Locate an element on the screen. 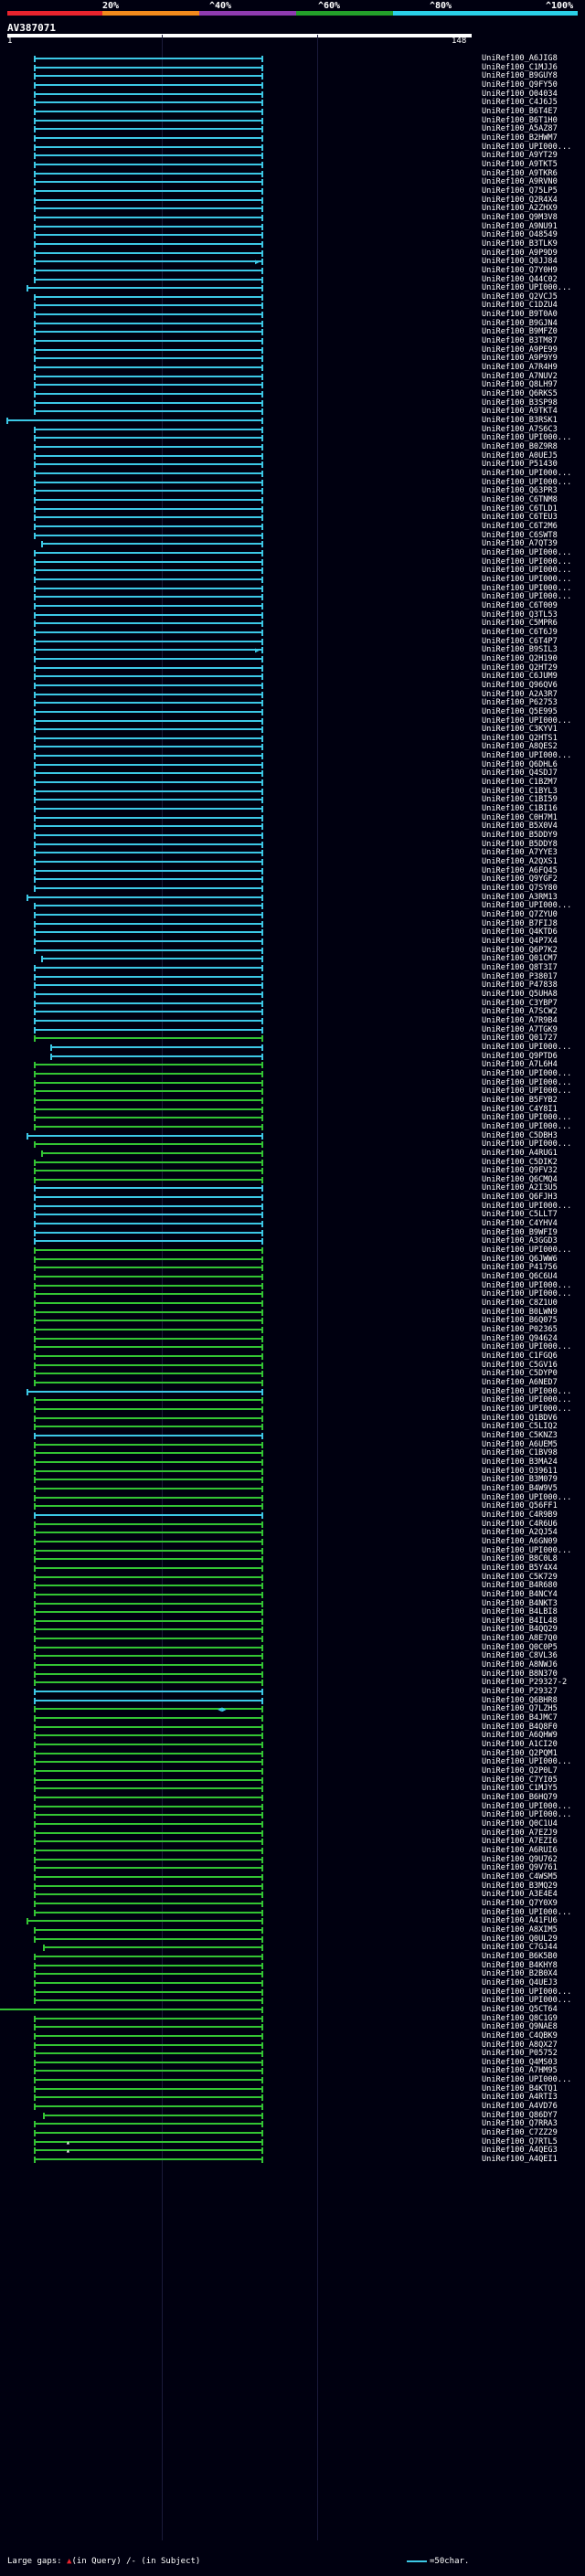  hit-label: UniRef100_C7ZZ29 is located at coordinates (520, 2132).